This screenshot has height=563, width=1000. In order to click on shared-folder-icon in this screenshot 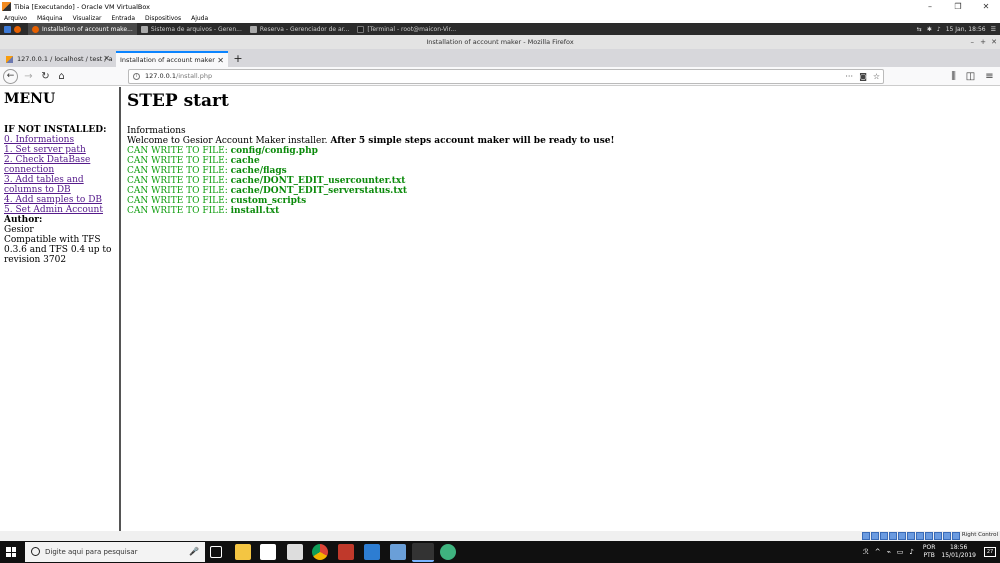, I will do `click(911, 536)`.